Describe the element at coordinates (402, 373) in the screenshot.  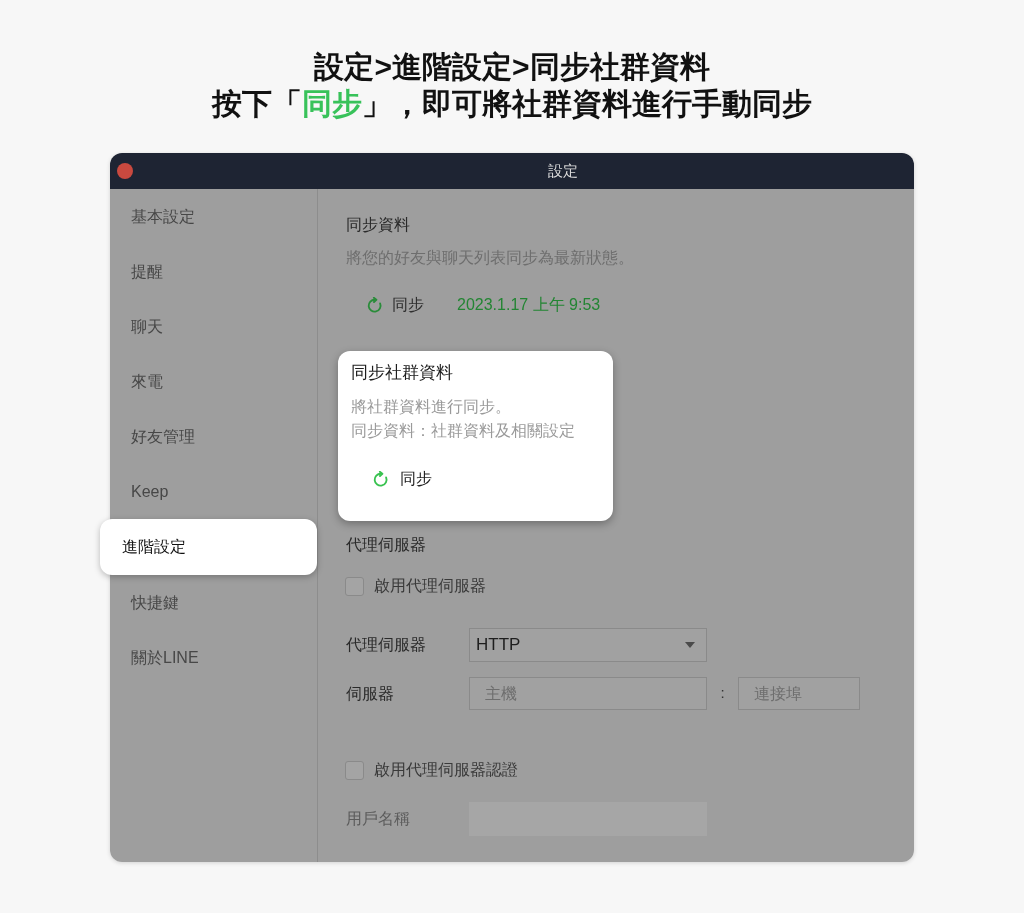
I see `card-title: 同步社群資料` at that location.